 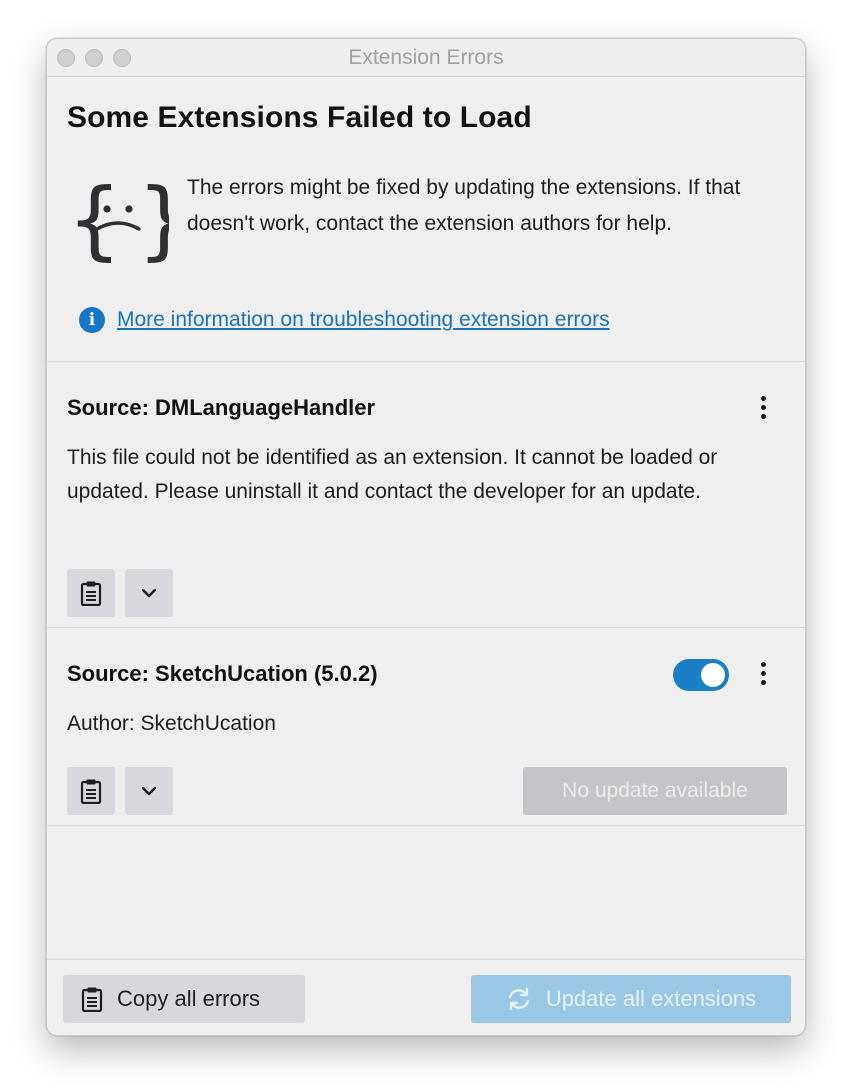 I want to click on left-brace: {, so click(x=94, y=218).